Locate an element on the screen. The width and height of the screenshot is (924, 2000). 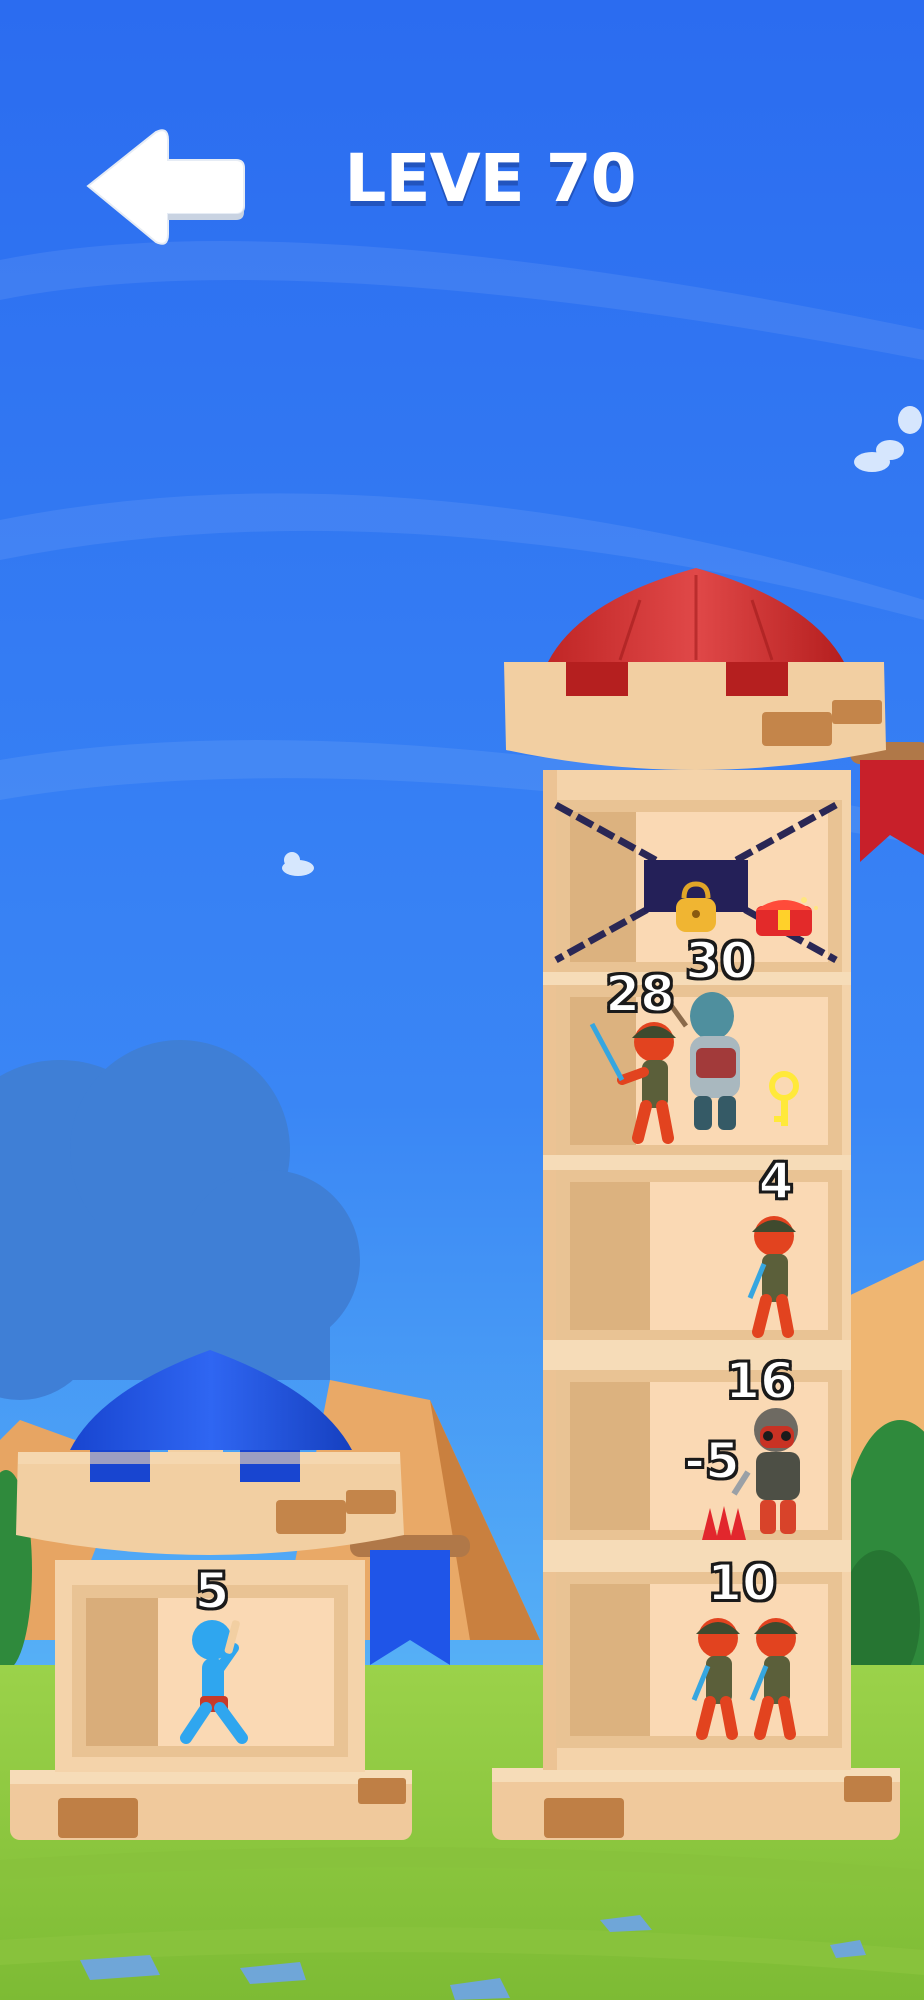
enemy-floor-1-locked is located at coordinates (699, 886).